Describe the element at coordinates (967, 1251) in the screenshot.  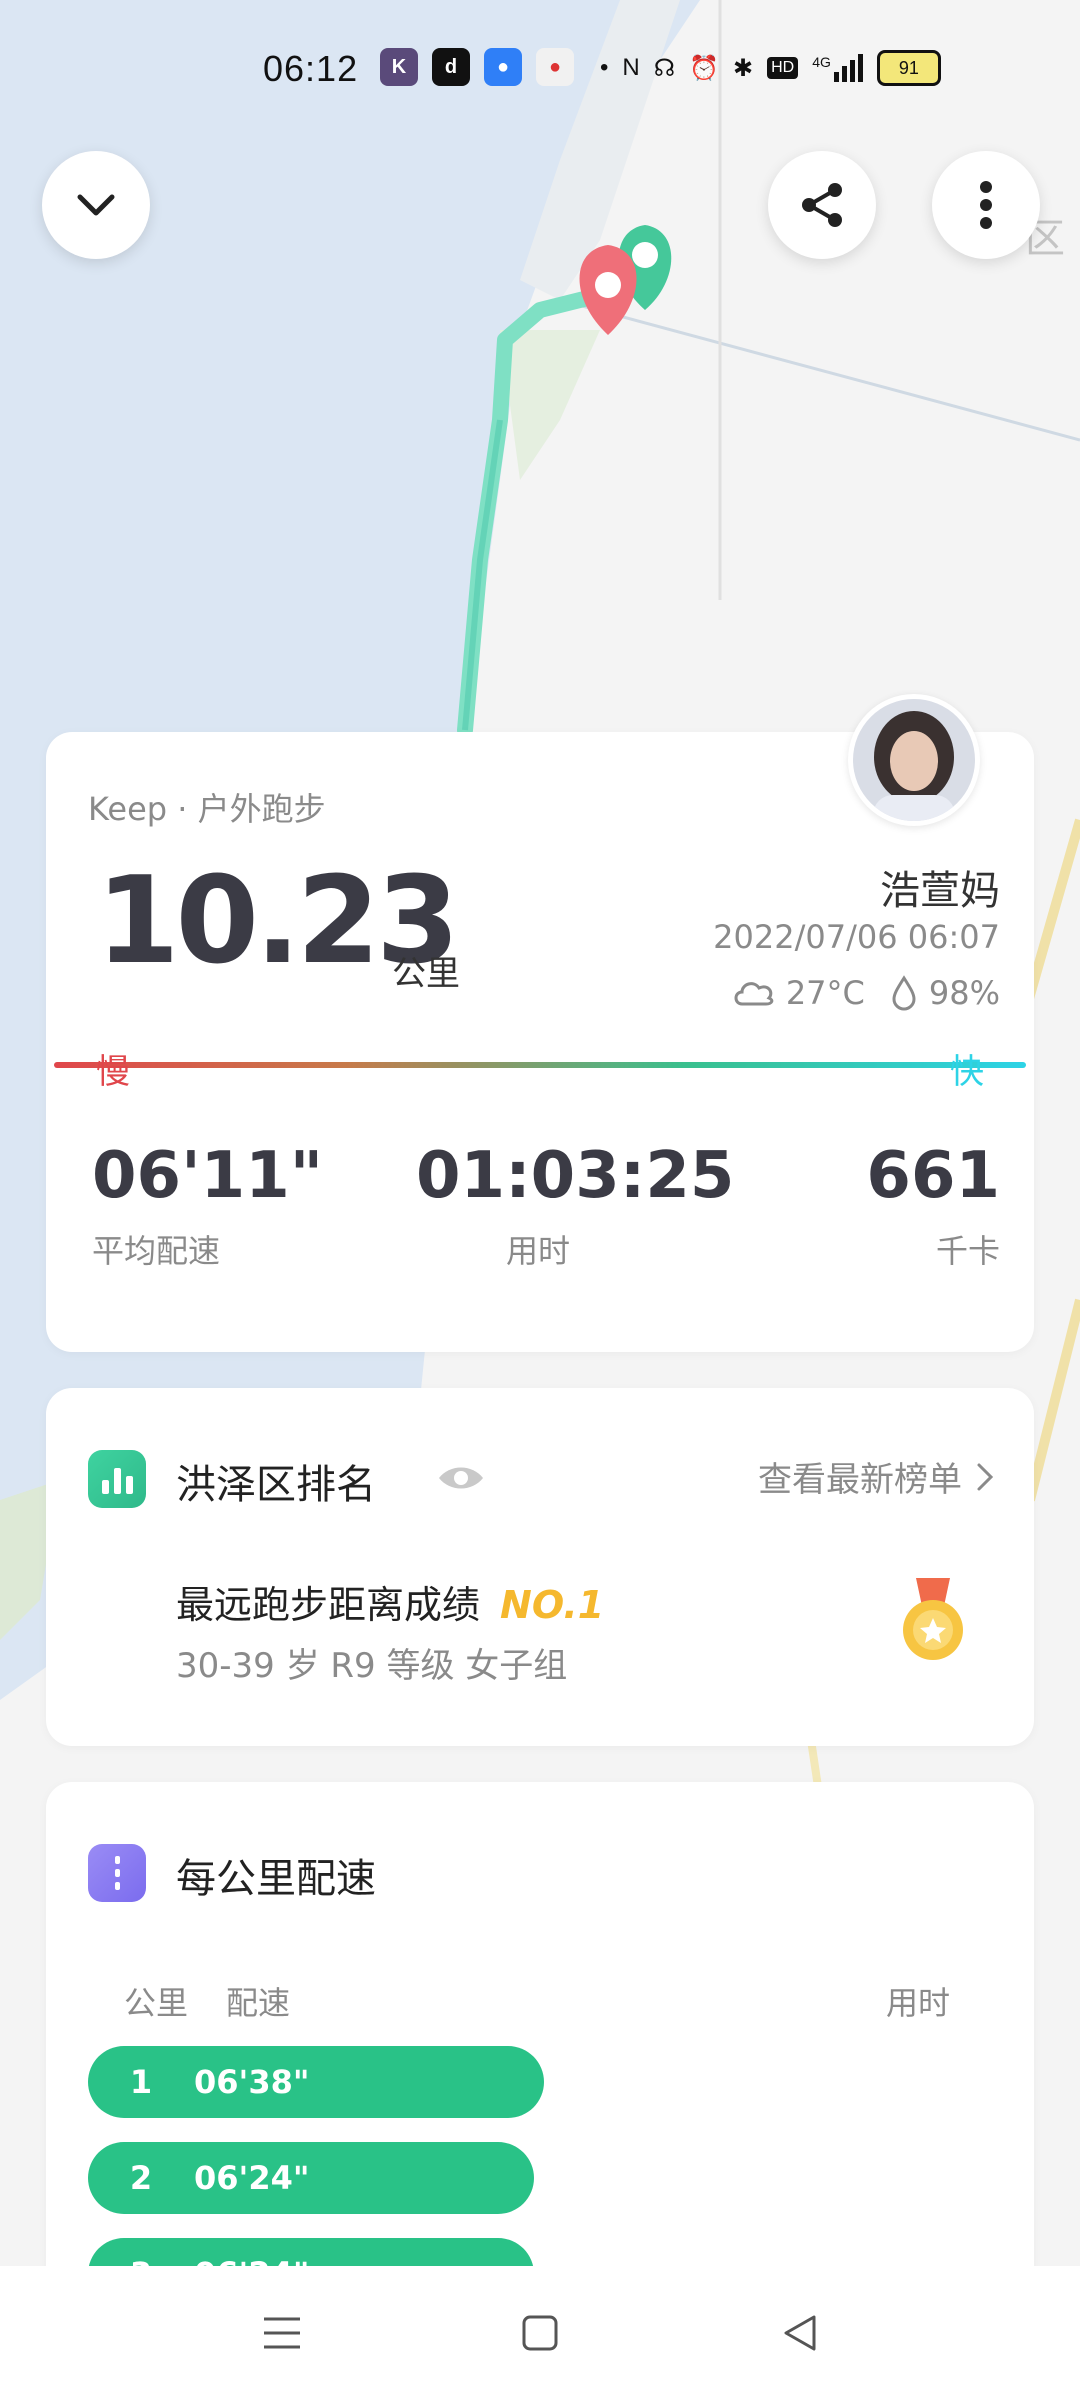
I see `calories-label: 千卡` at that location.